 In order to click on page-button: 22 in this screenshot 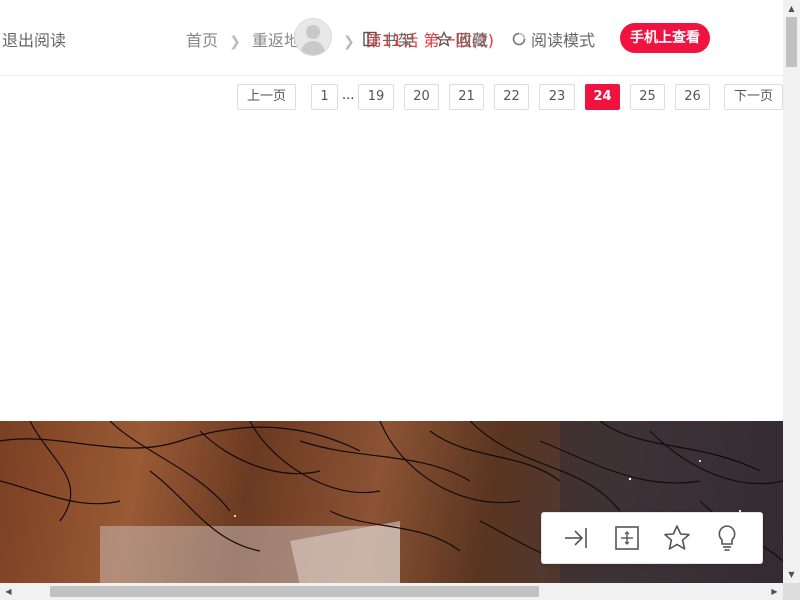, I will do `click(511, 97)`.